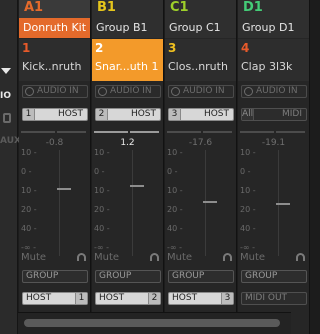 The height and width of the screenshot is (334, 320). Describe the element at coordinates (201, 298) in the screenshot. I see `output-routing-select: HOST 3` at that location.